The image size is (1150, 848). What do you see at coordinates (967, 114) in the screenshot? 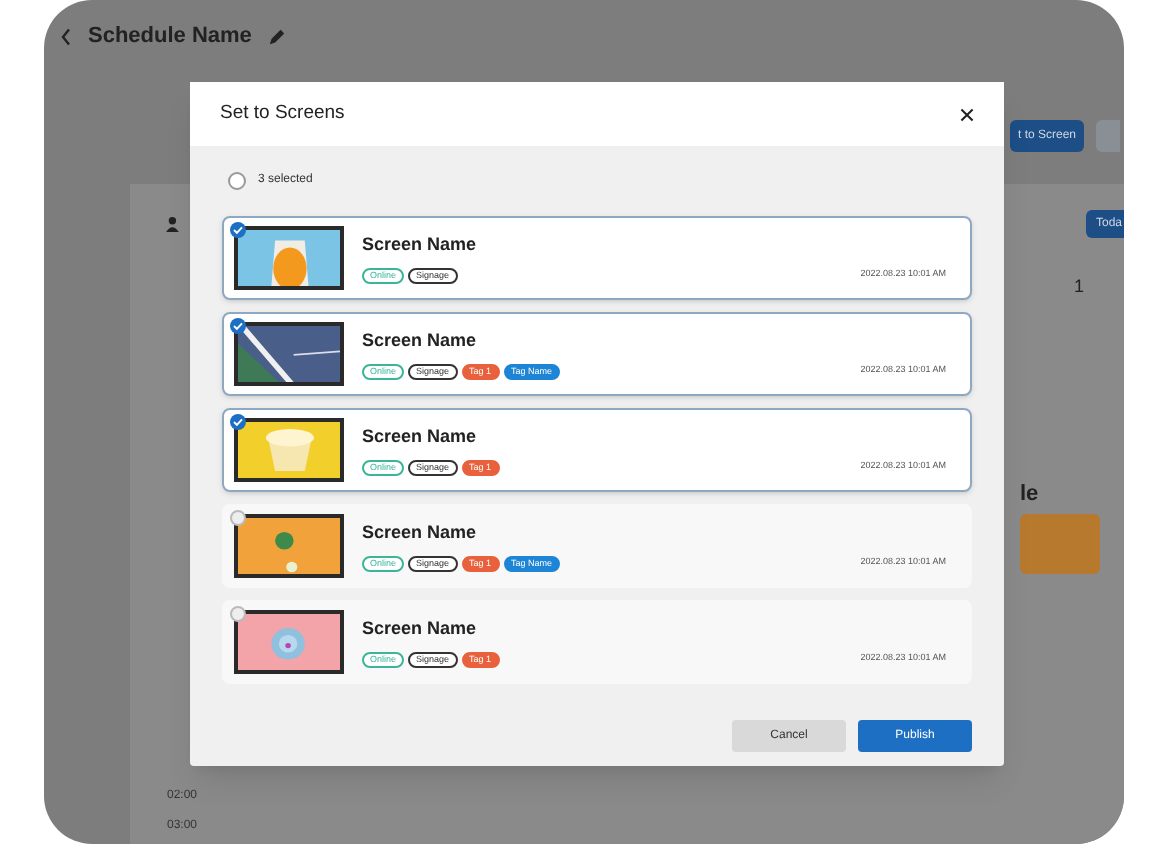
I see `close-icon` at bounding box center [967, 114].